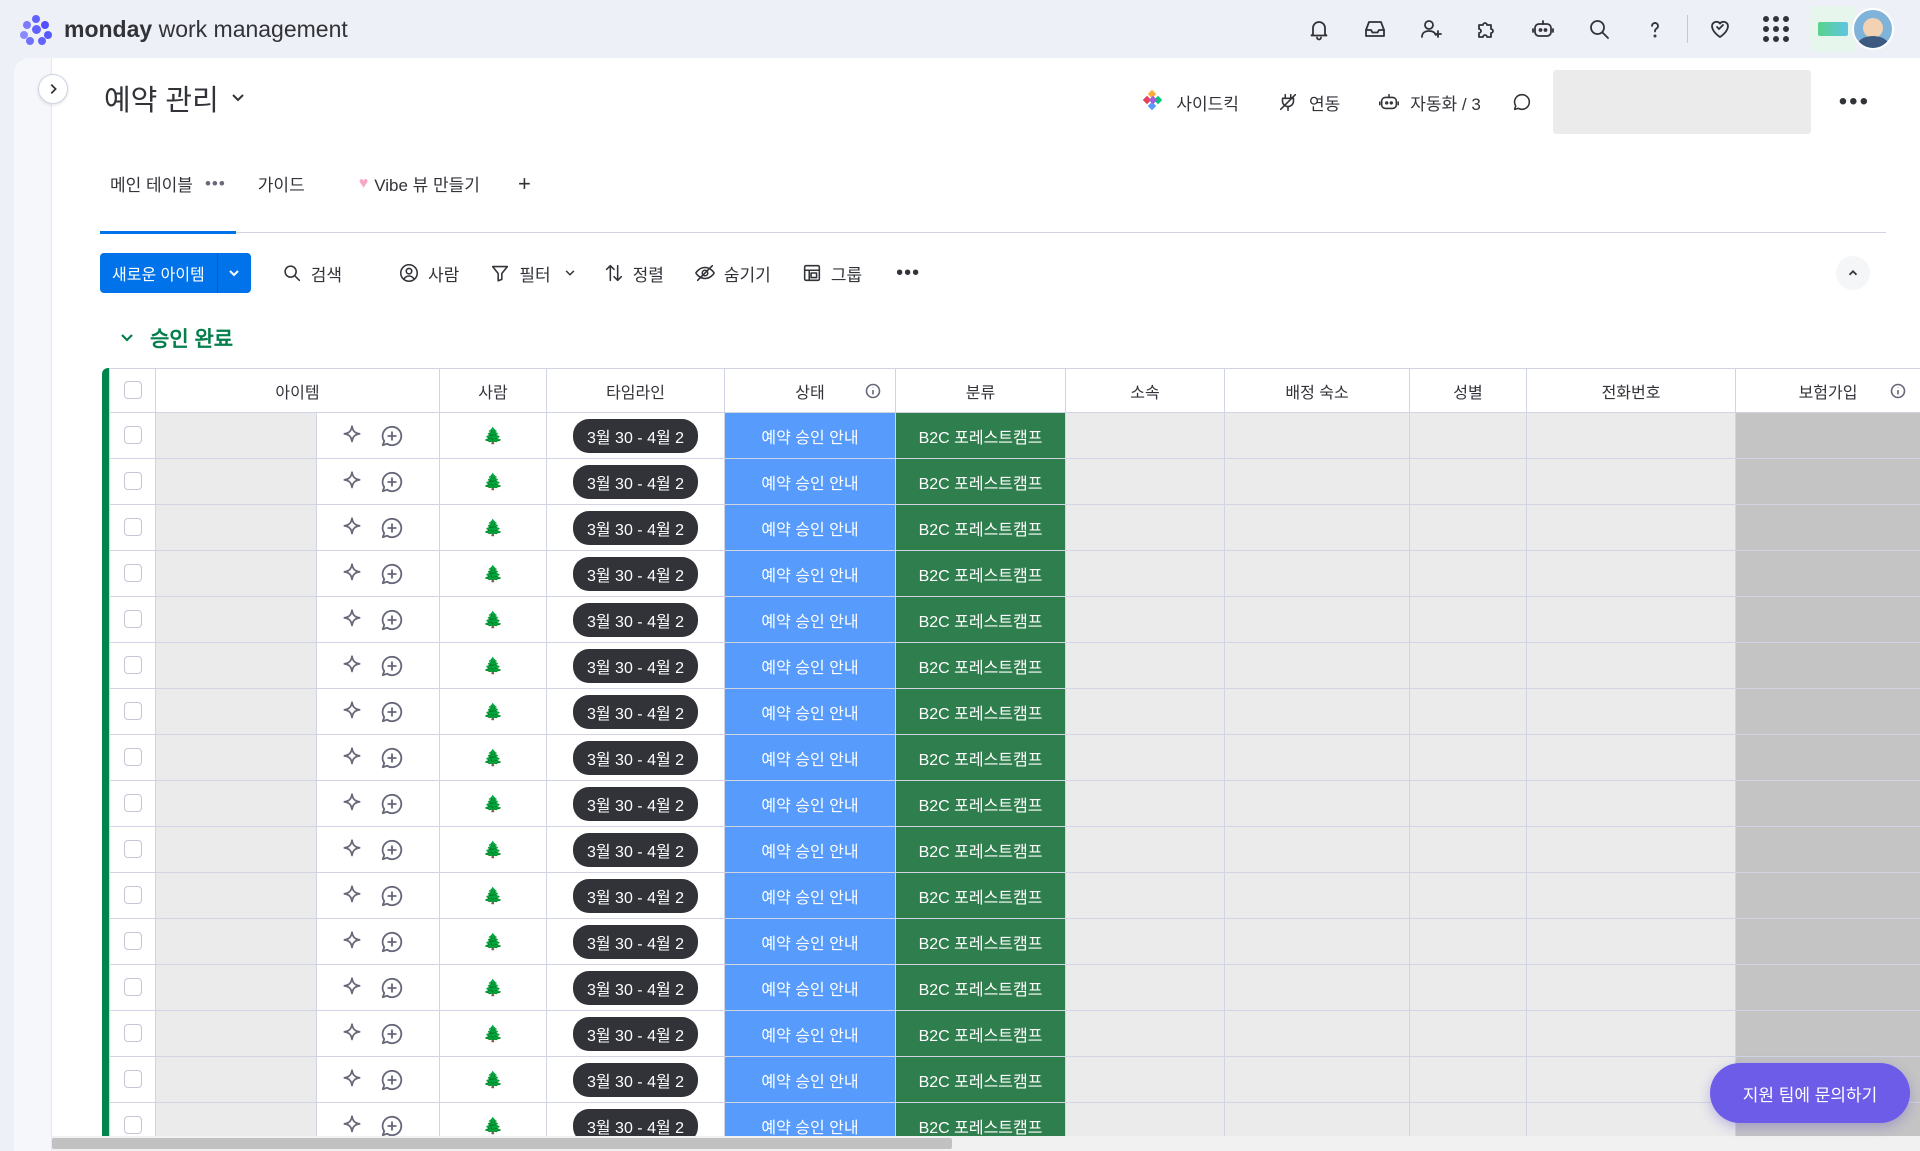 The image size is (1920, 1151). What do you see at coordinates (1853, 273) in the screenshot?
I see `collapse-header-button` at bounding box center [1853, 273].